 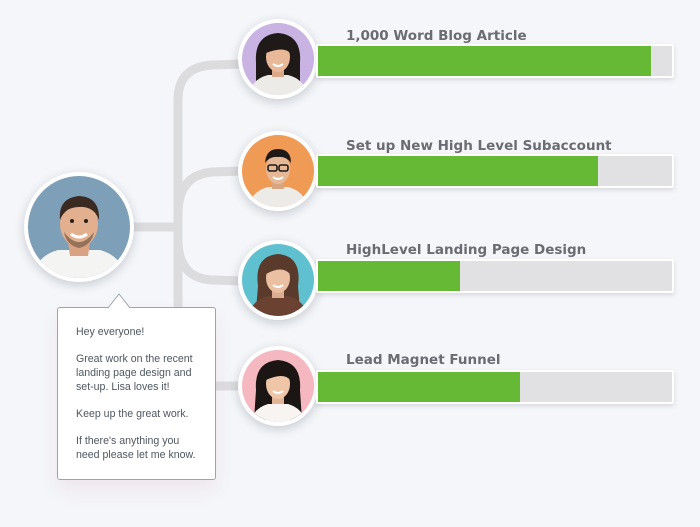 I want to click on message-body-line: landing page design and, so click(x=134, y=373).